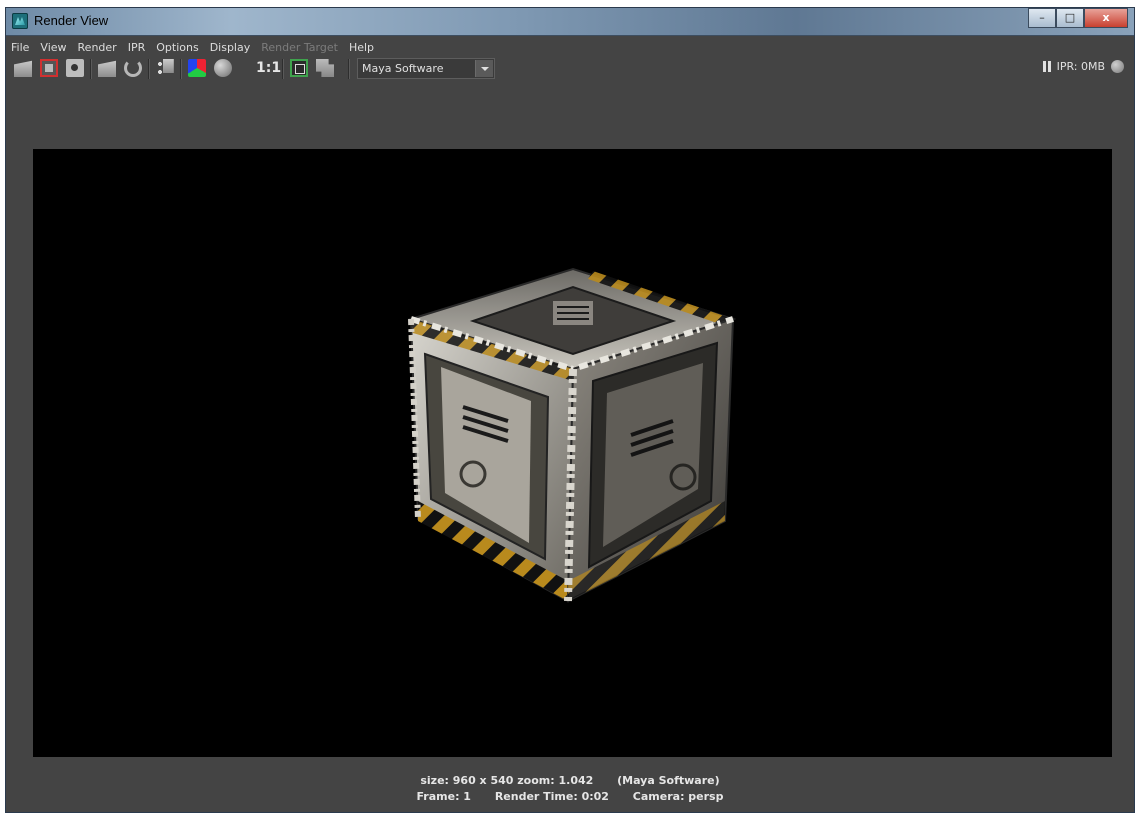 This screenshot has width=1139, height=813. What do you see at coordinates (53, 46) in the screenshot?
I see `menu-view: View` at bounding box center [53, 46].